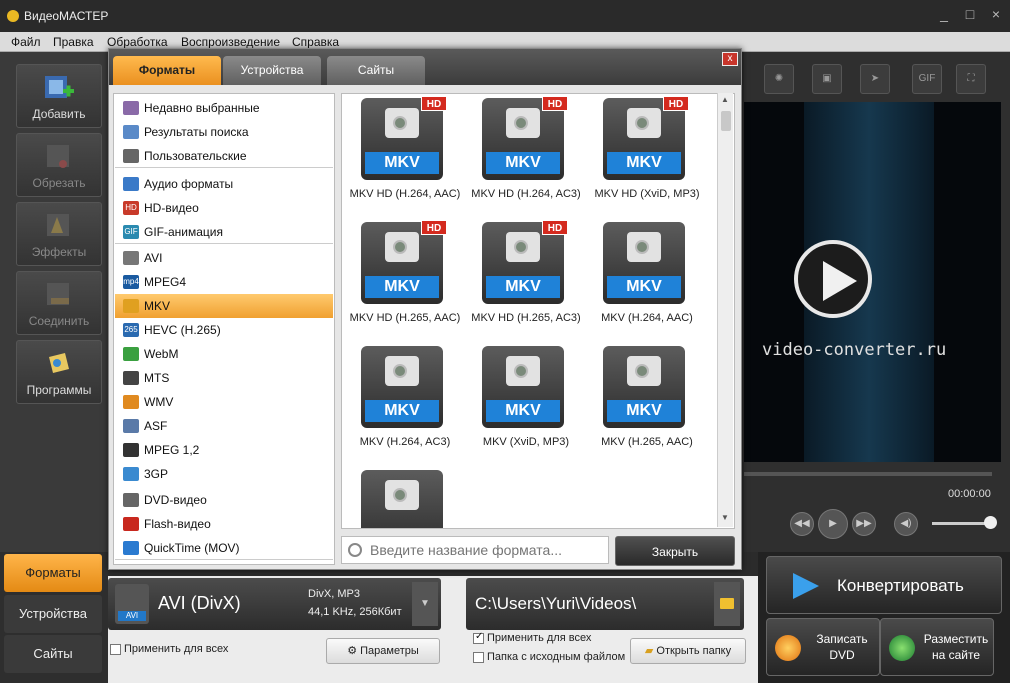 The image size is (1010, 683). Describe the element at coordinates (224, 258) in the screenshot. I see `category-item: AVI` at that location.